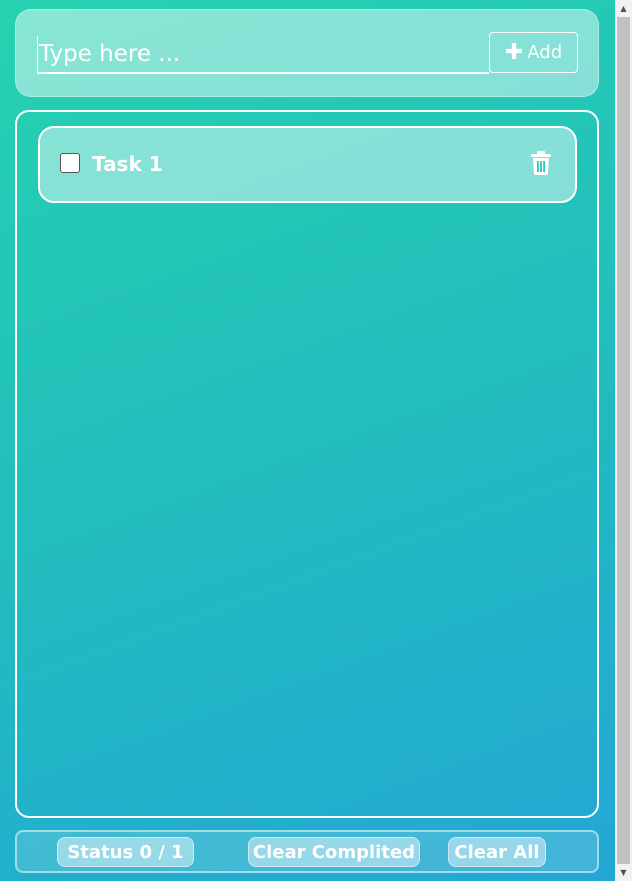 Image resolution: width=632 pixels, height=881 pixels. I want to click on scroll-down-arrow-icon: ▼, so click(623, 872).